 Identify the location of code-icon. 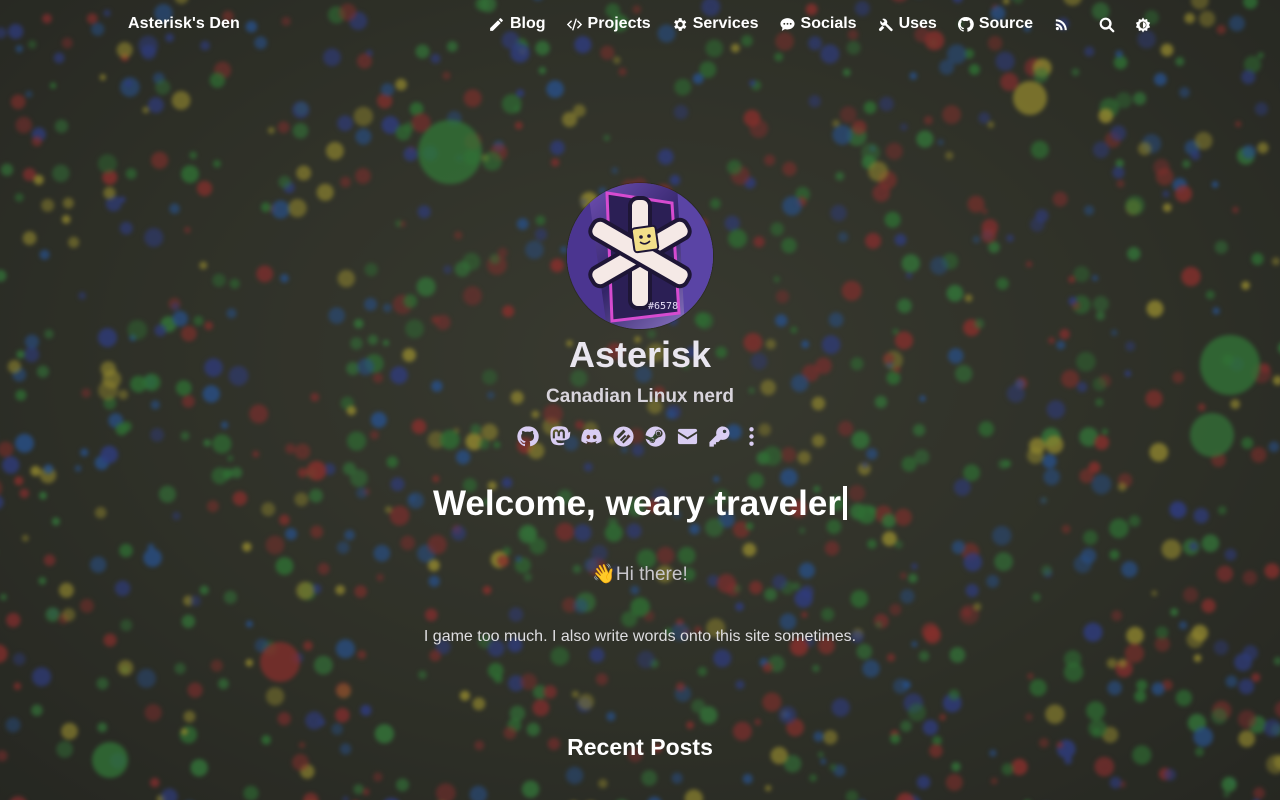
(574, 24).